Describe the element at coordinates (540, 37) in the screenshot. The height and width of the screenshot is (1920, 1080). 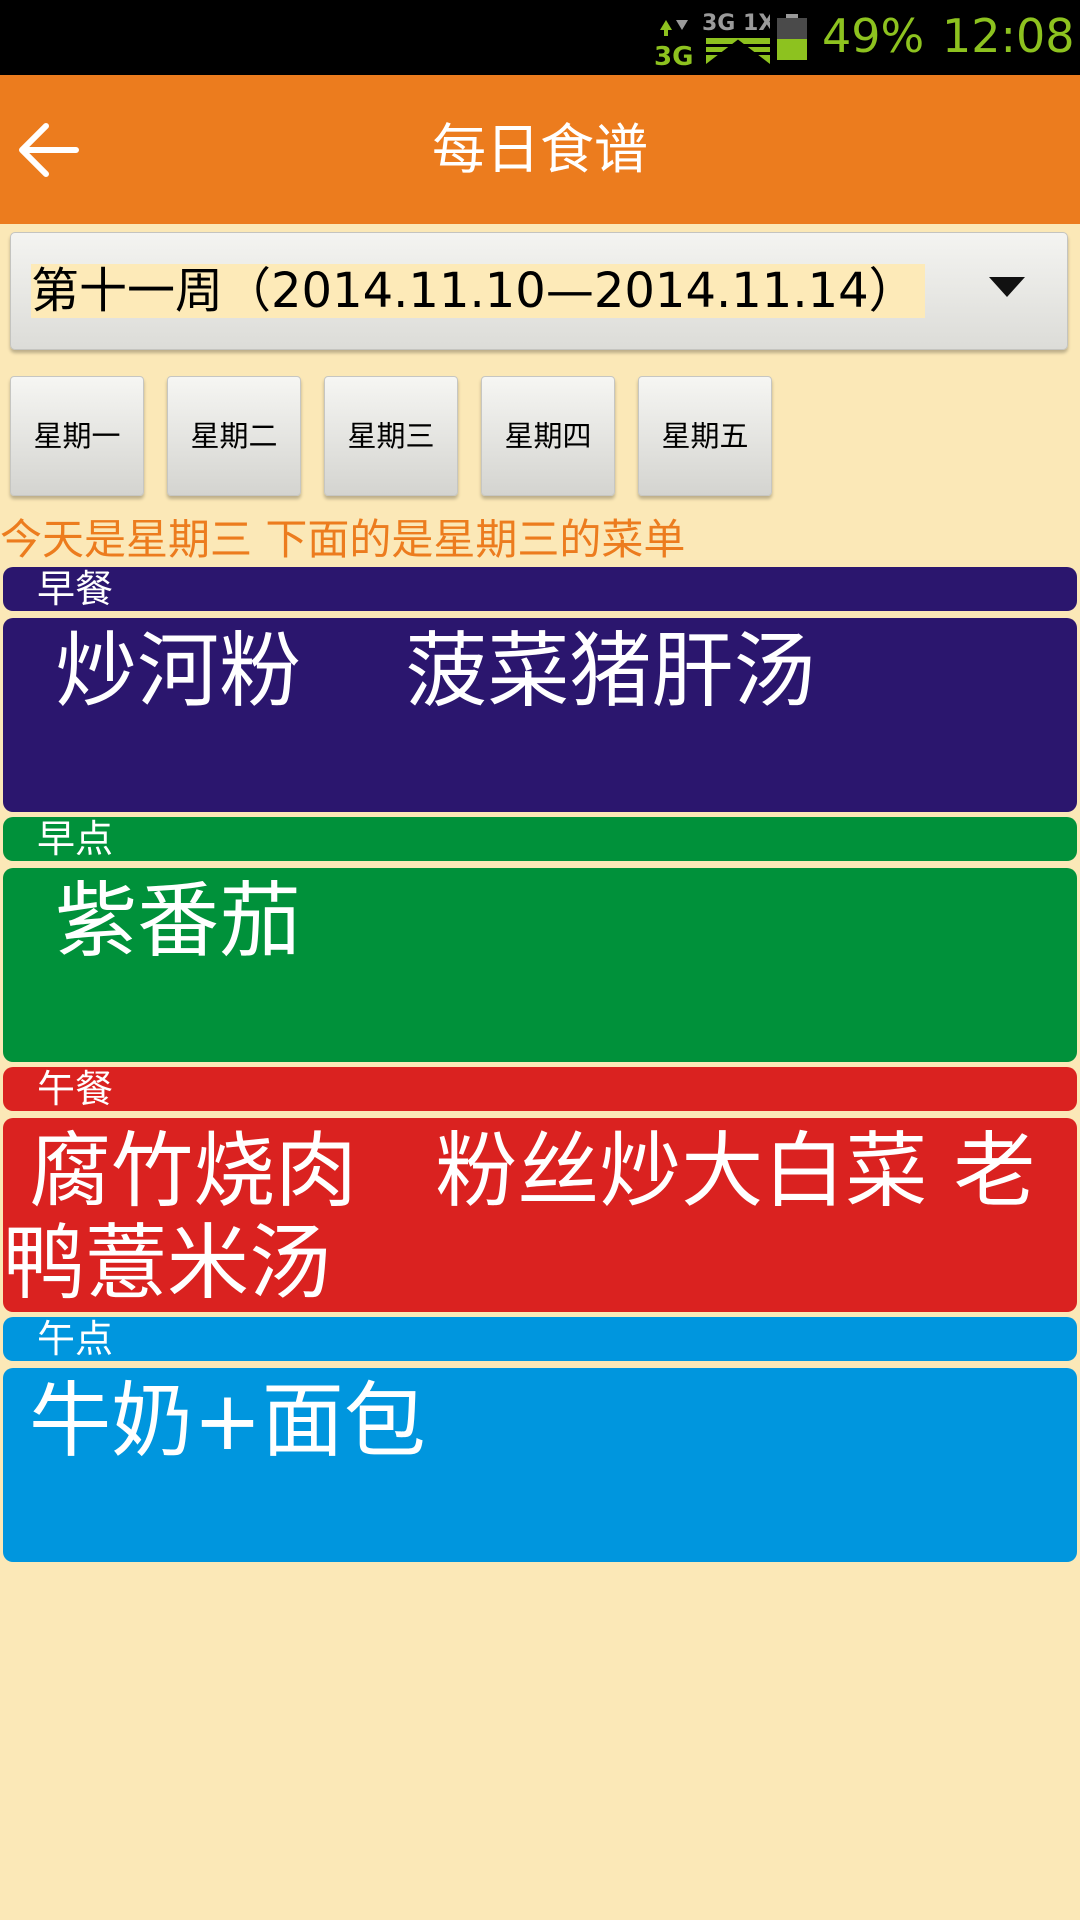
I see `status-bar: 3G 3G 1X 49% 12:08` at that location.